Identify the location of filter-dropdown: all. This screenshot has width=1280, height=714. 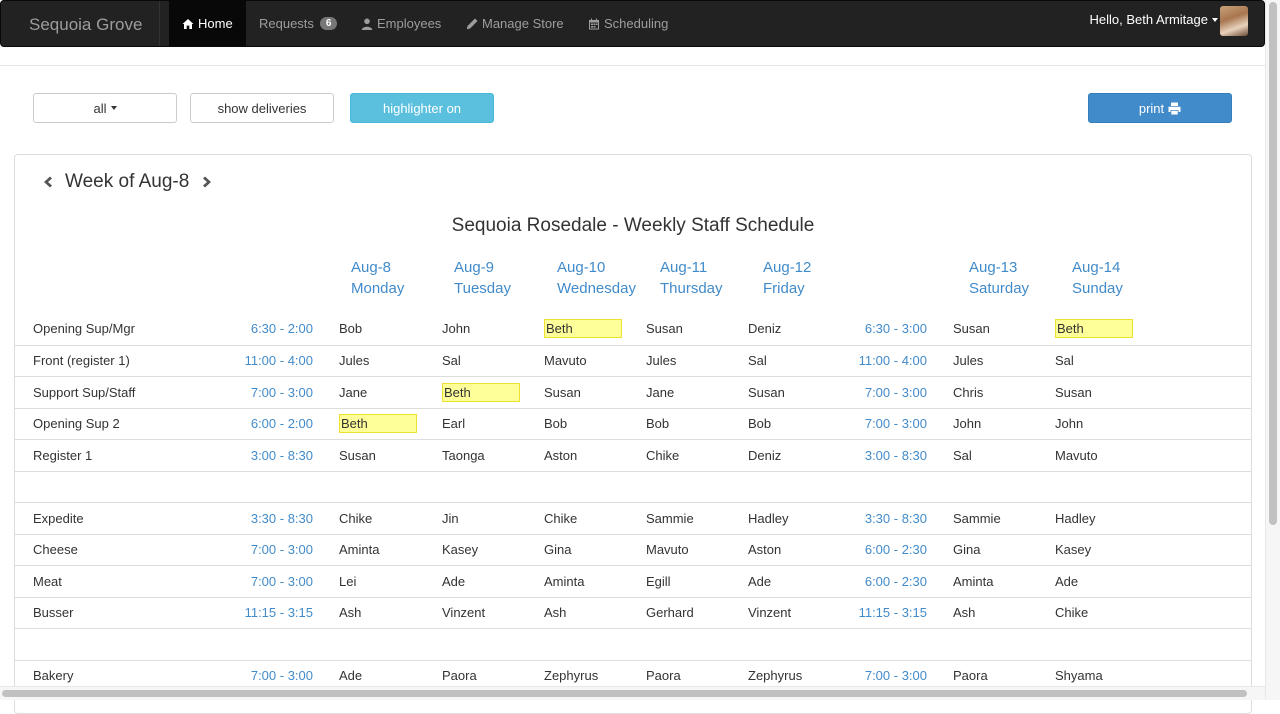
(105, 108).